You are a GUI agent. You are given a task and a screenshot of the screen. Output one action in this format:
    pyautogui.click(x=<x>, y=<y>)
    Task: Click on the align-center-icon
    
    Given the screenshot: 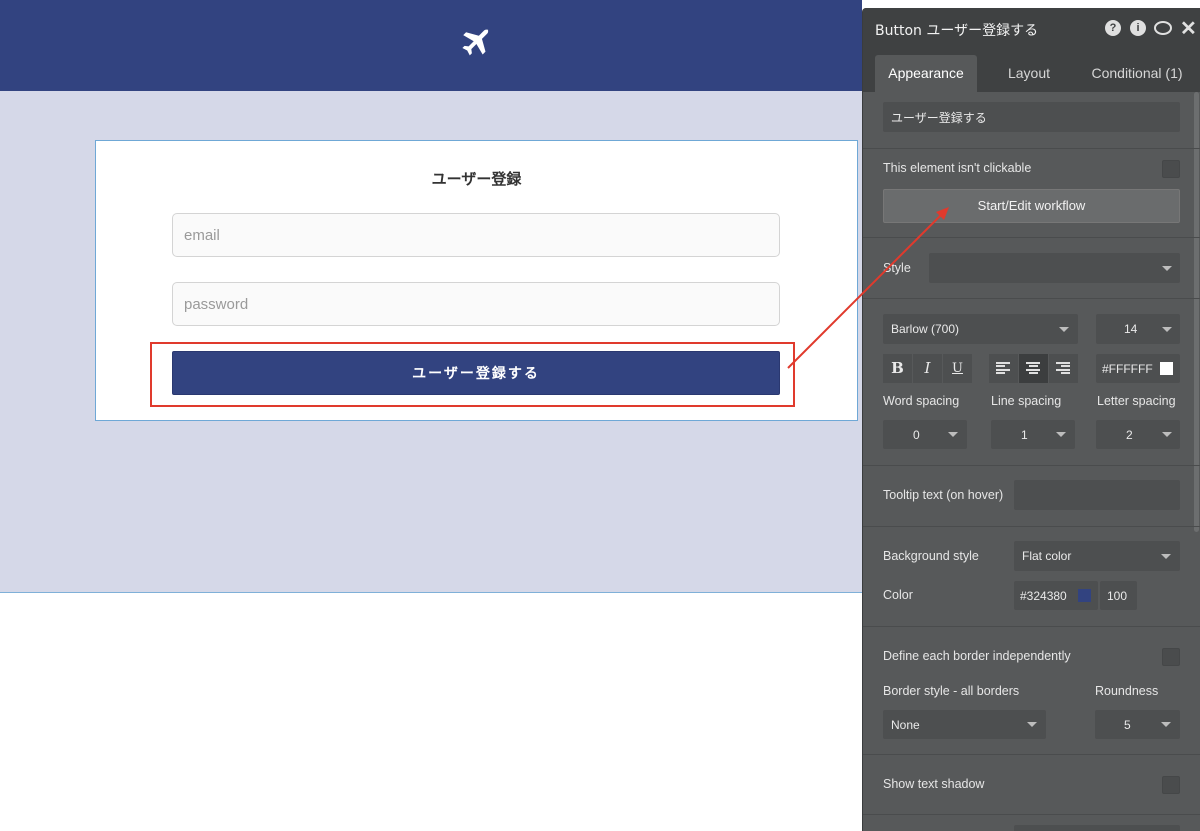 What is the action you would take?
    pyautogui.click(x=1033, y=368)
    